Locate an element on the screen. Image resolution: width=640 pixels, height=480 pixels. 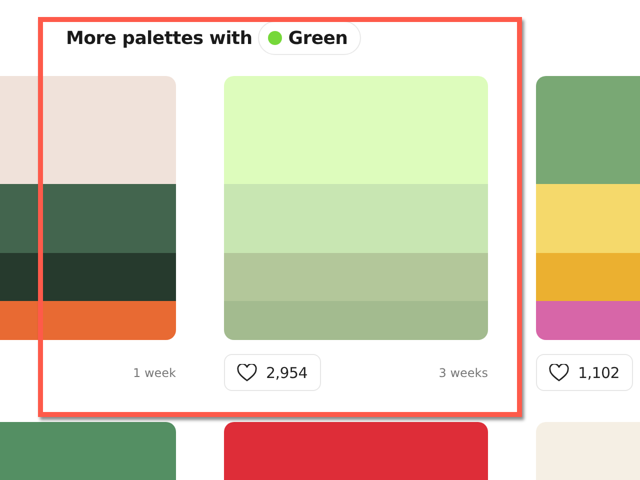
color-tag: Green is located at coordinates (309, 38).